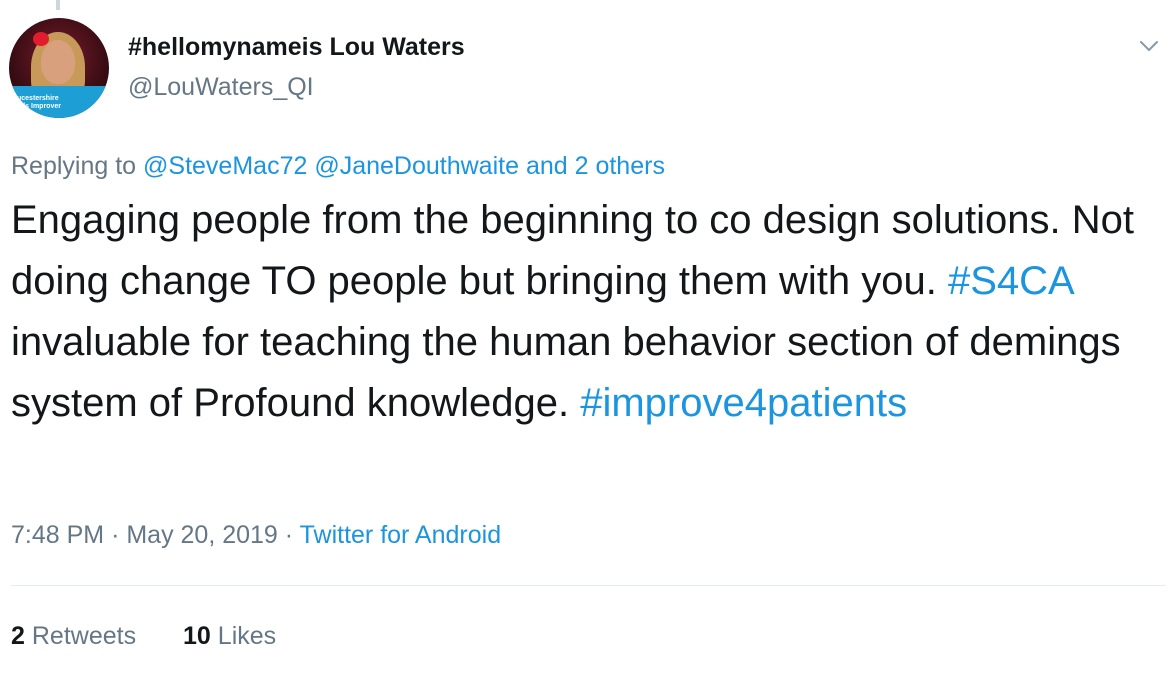 The width and height of the screenshot is (1175, 673). Describe the element at coordinates (197, 636) in the screenshot. I see `likes-count: 10` at that location.